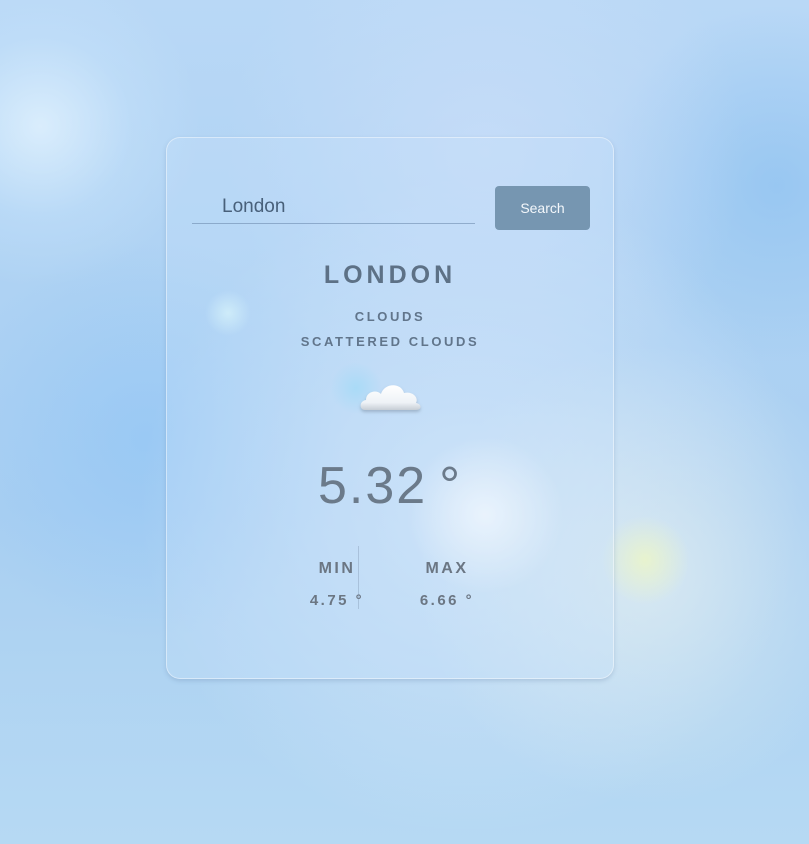 This screenshot has width=809, height=844. I want to click on city-name: LONDON, so click(390, 275).